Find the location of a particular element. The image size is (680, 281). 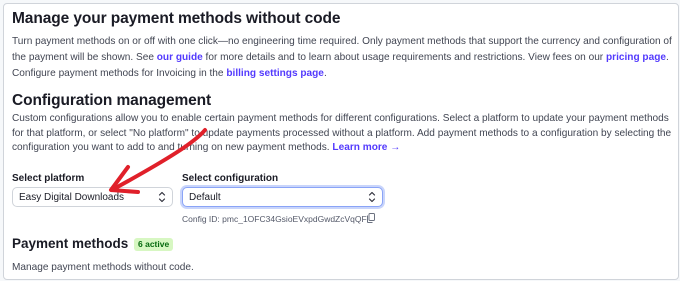

select-configuration-label: Select configuration is located at coordinates (230, 178).